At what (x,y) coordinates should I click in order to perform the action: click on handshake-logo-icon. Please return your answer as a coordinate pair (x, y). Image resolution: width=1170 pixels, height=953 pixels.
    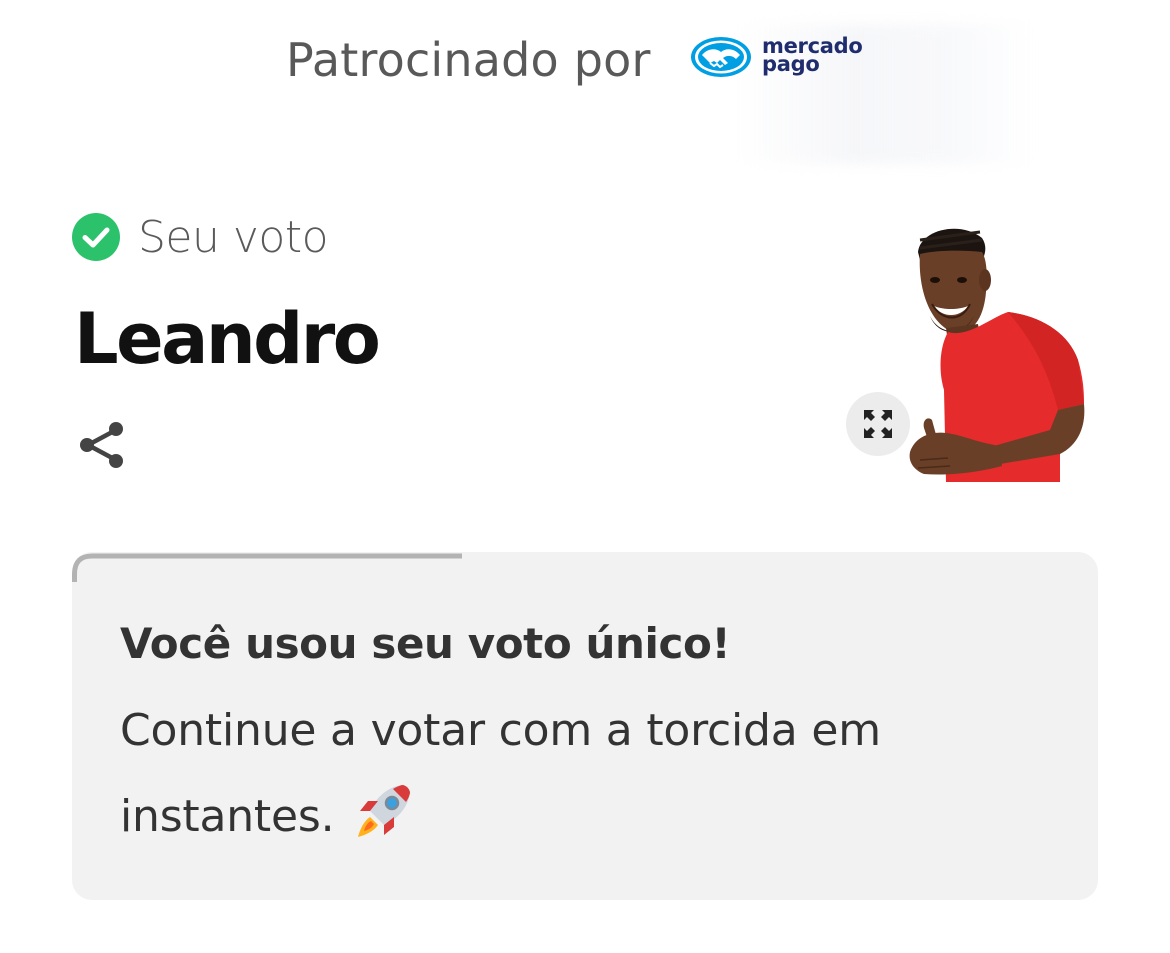
    Looking at the image, I should click on (721, 57).